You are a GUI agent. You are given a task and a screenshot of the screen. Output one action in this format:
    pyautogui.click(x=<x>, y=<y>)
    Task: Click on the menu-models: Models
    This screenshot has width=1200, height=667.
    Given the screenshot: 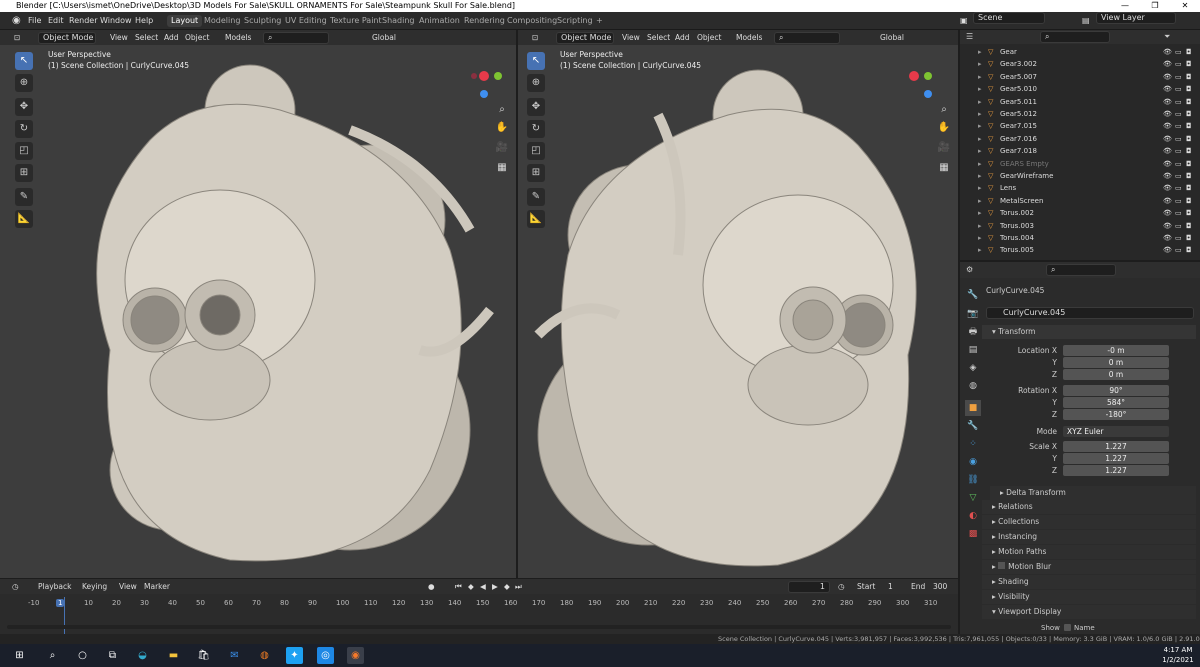 What is the action you would take?
    pyautogui.click(x=749, y=37)
    